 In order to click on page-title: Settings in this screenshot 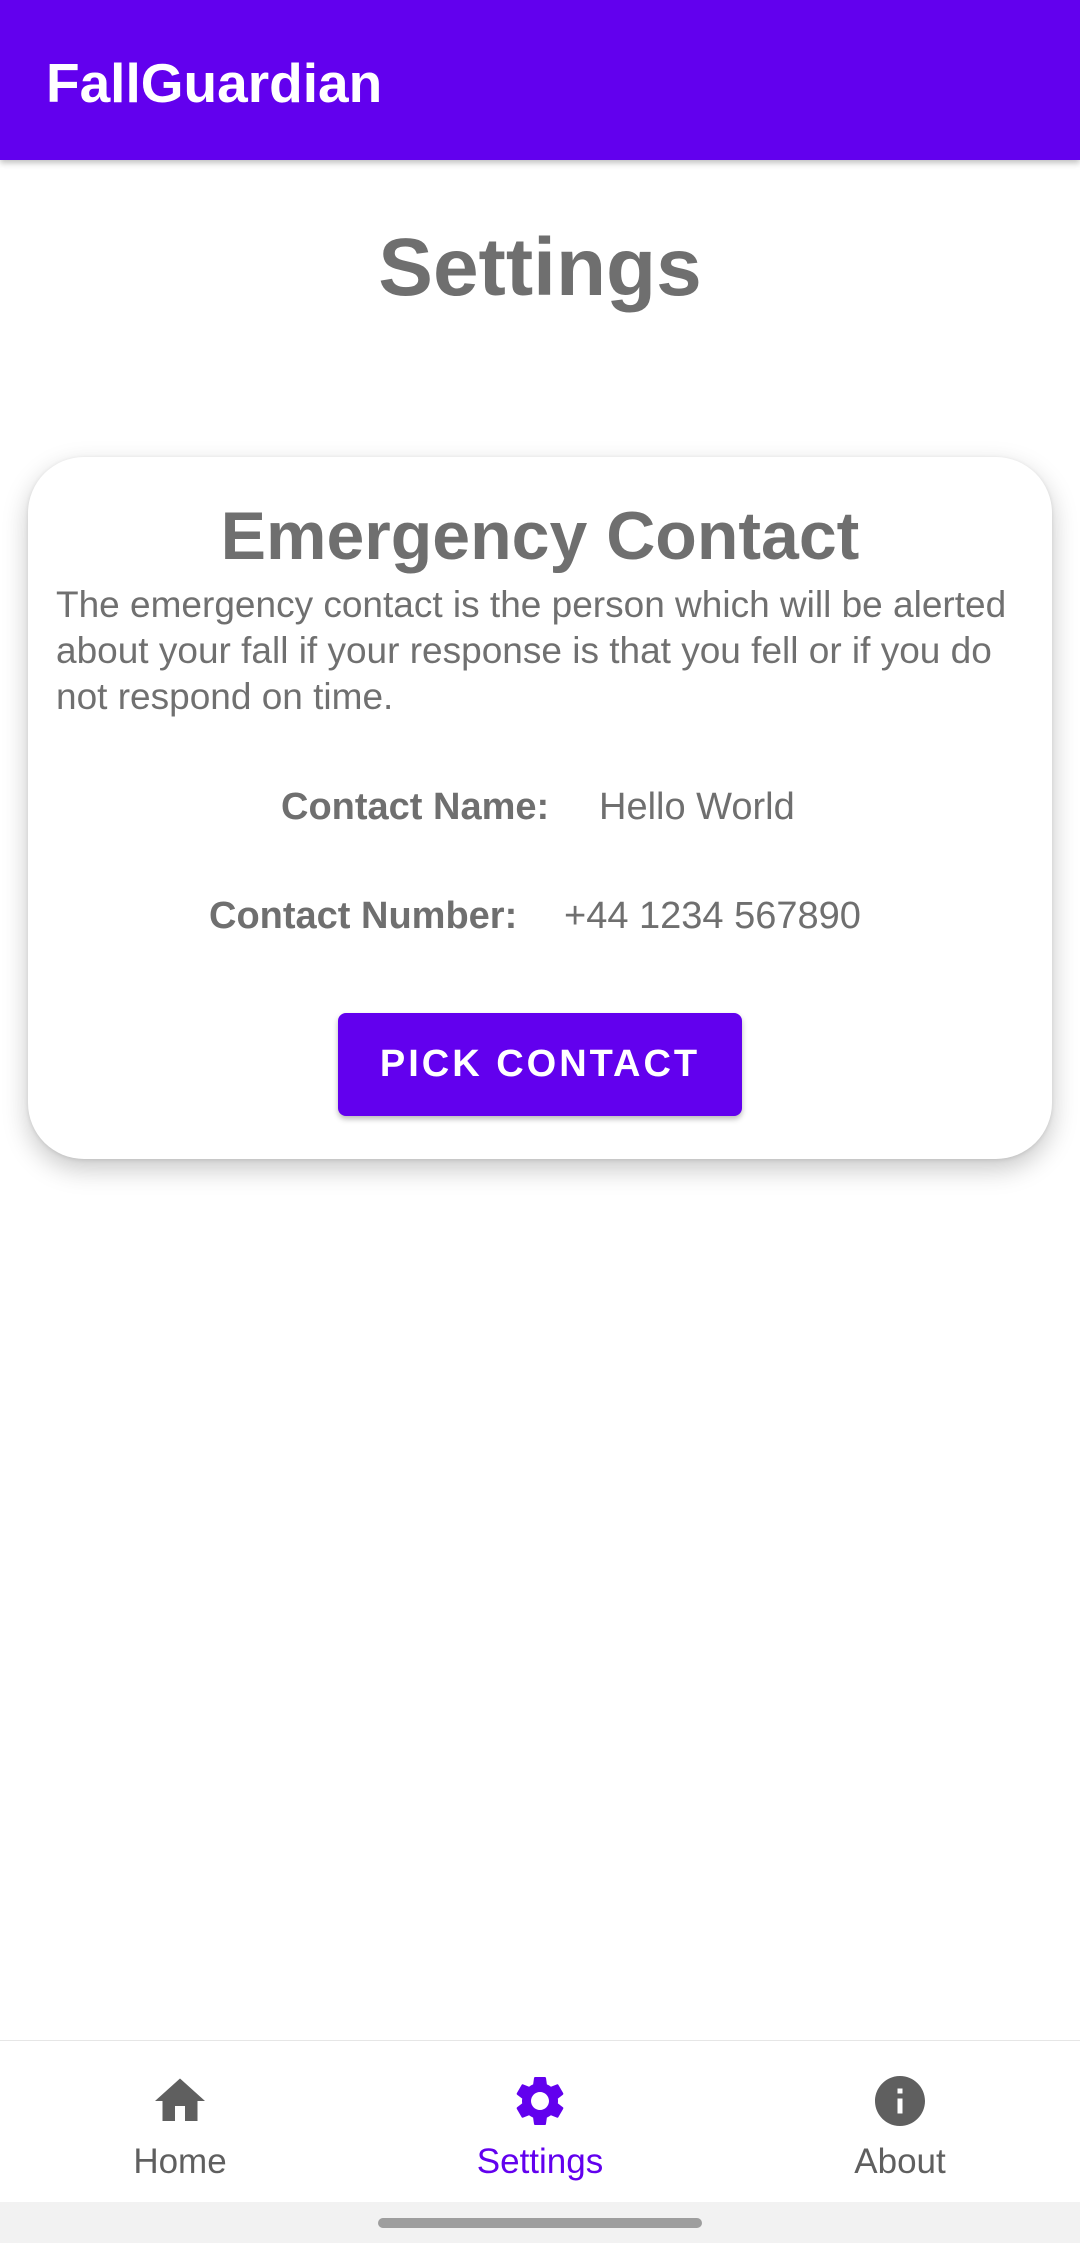, I will do `click(540, 267)`.